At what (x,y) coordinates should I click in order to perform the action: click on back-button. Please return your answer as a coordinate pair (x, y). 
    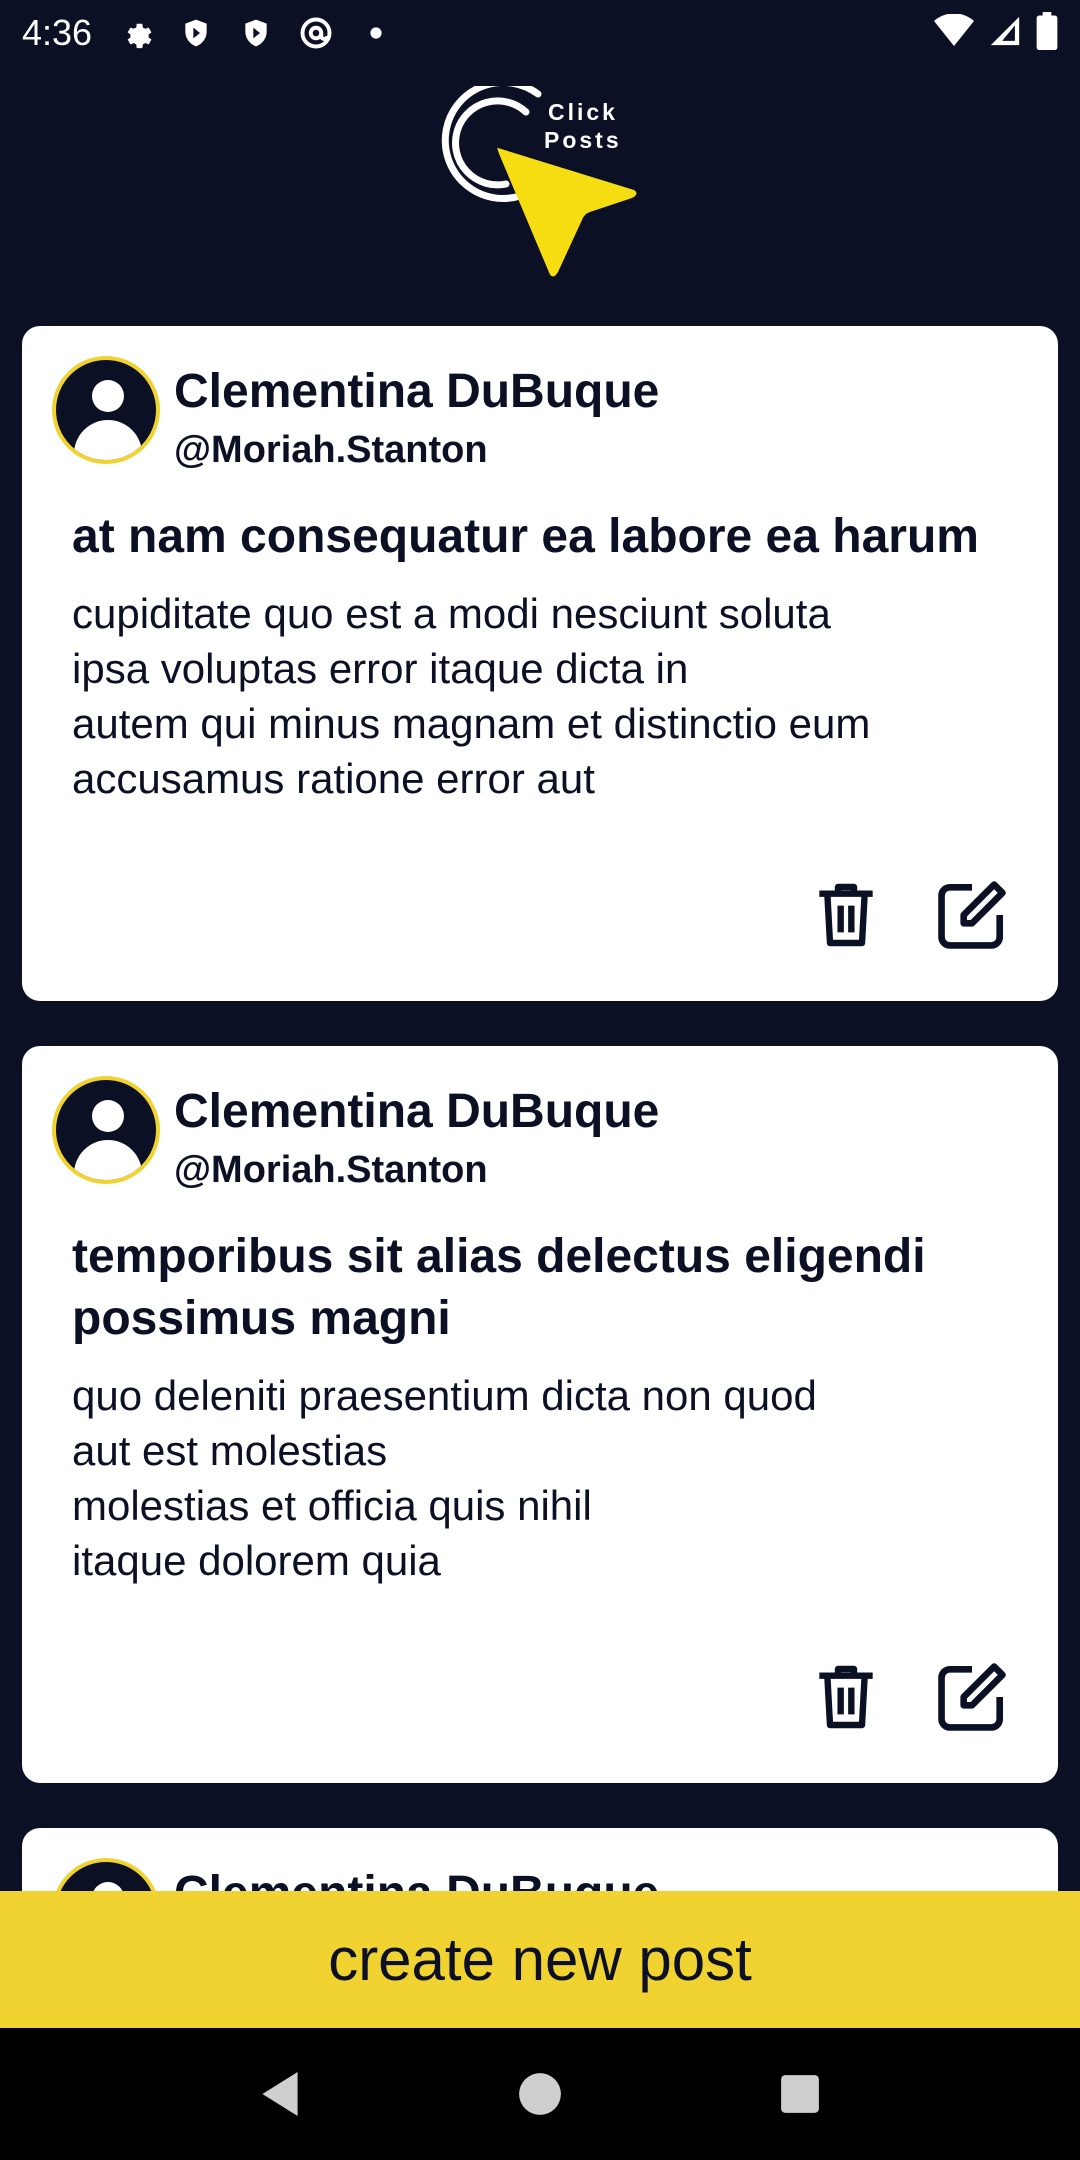
    Looking at the image, I should click on (280, 2094).